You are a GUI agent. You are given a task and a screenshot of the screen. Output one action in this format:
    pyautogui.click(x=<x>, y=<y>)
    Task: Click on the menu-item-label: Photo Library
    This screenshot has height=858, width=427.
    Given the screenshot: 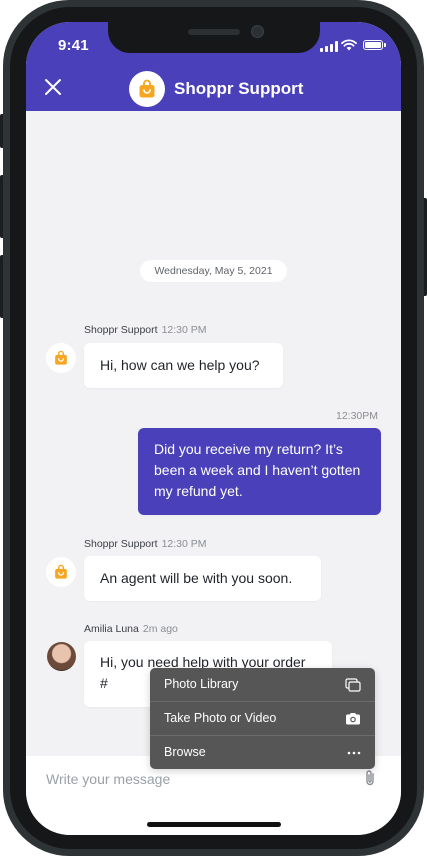 What is the action you would take?
    pyautogui.click(x=201, y=684)
    